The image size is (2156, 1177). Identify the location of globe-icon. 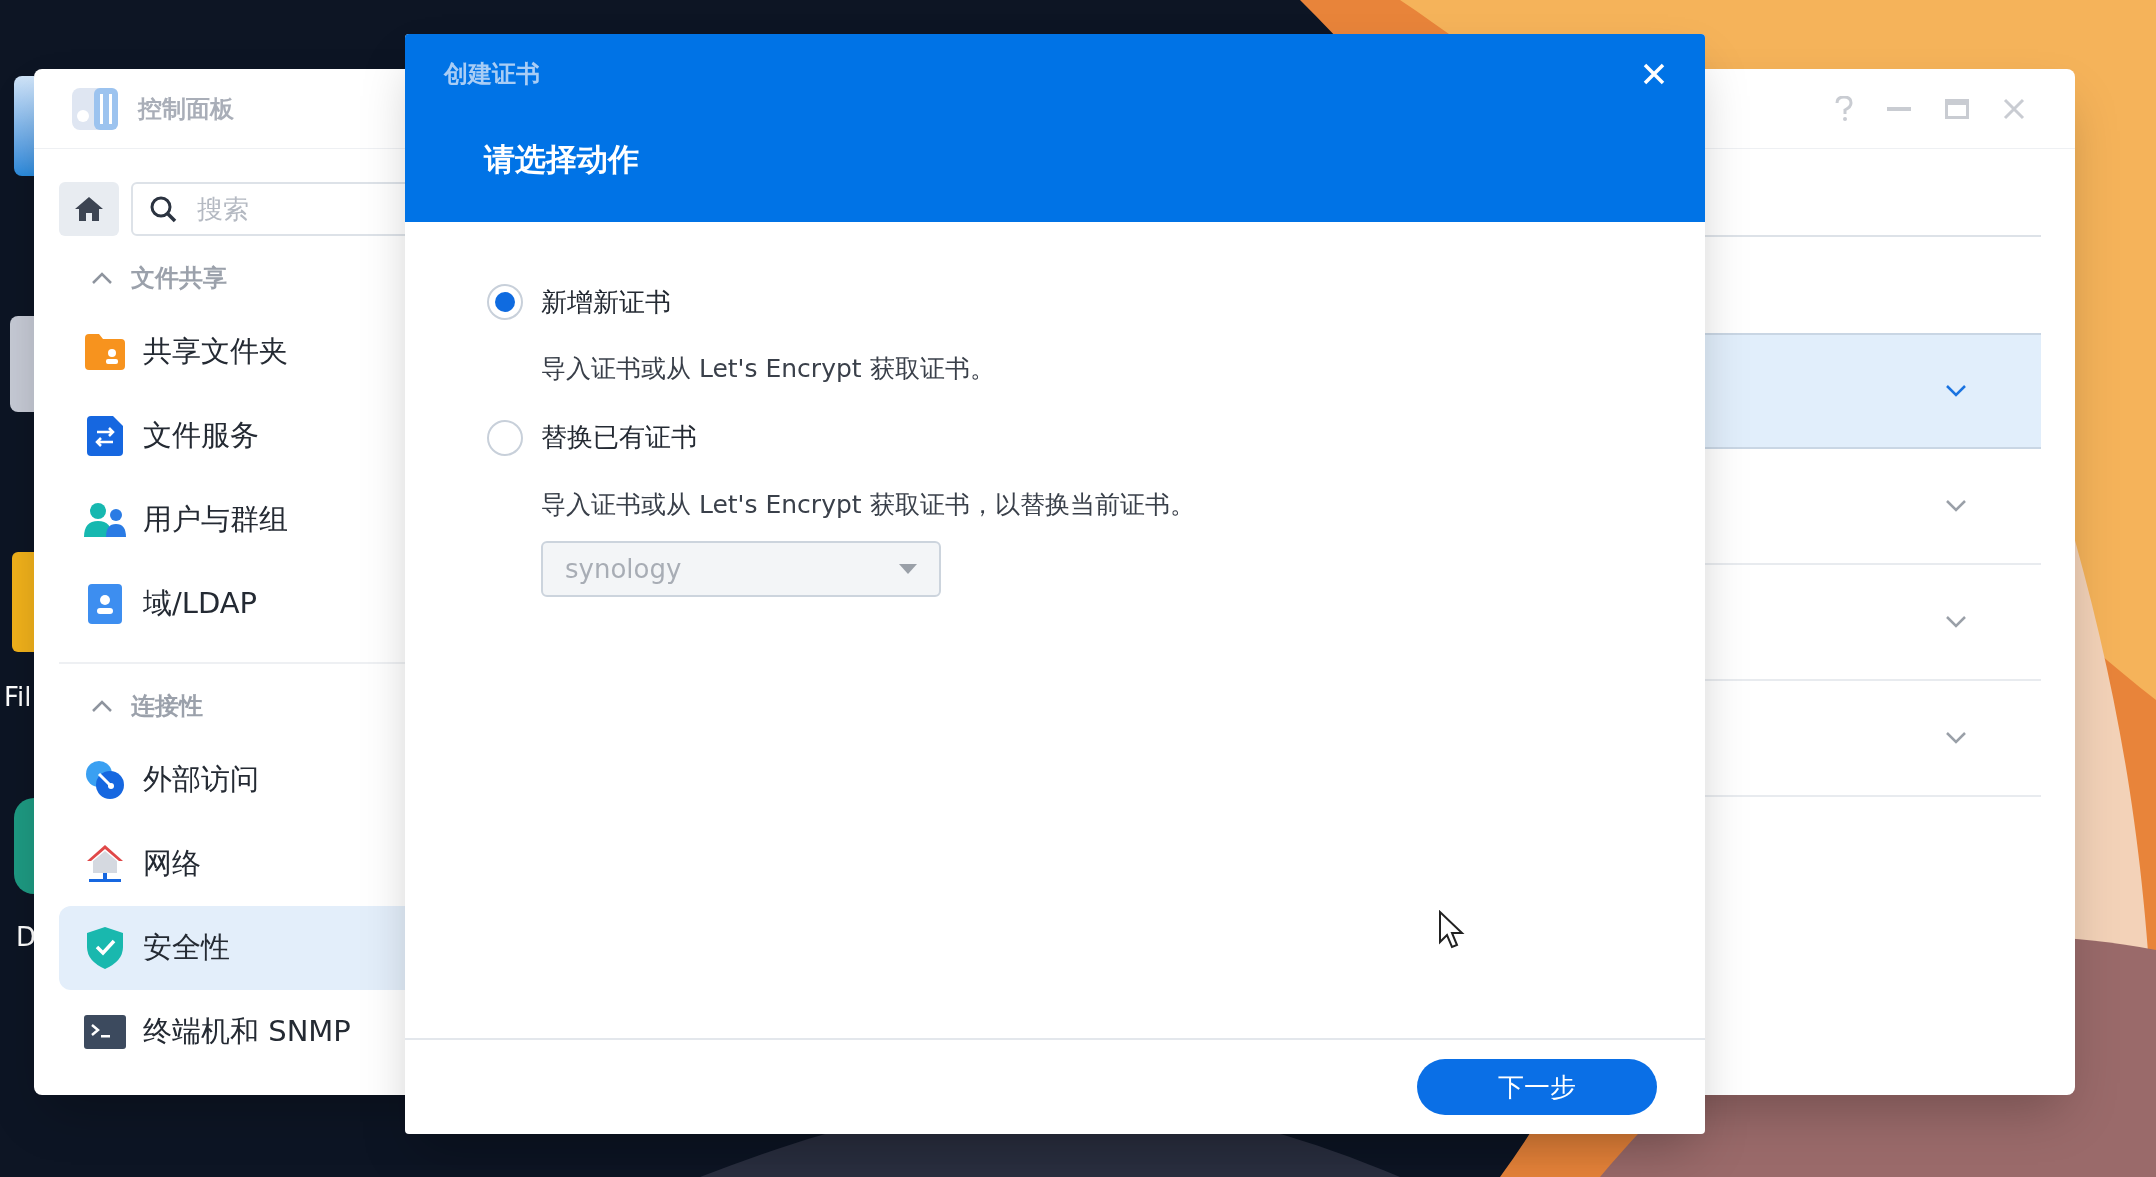
(105, 780).